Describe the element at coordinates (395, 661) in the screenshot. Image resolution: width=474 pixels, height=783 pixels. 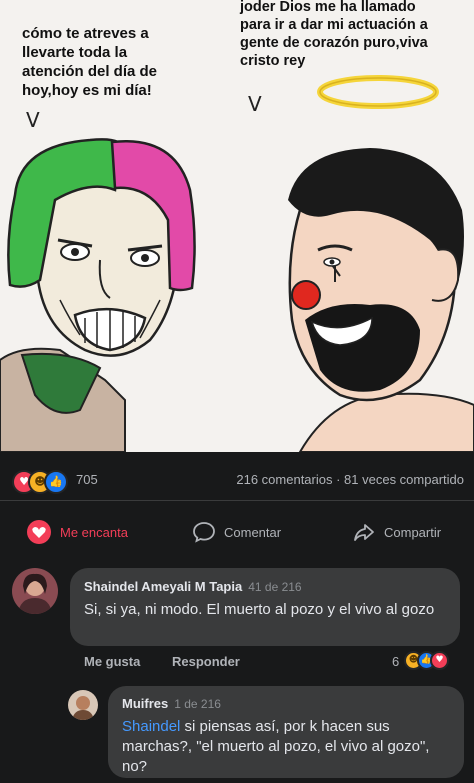
I see `comment-reaction-count: 6` at that location.